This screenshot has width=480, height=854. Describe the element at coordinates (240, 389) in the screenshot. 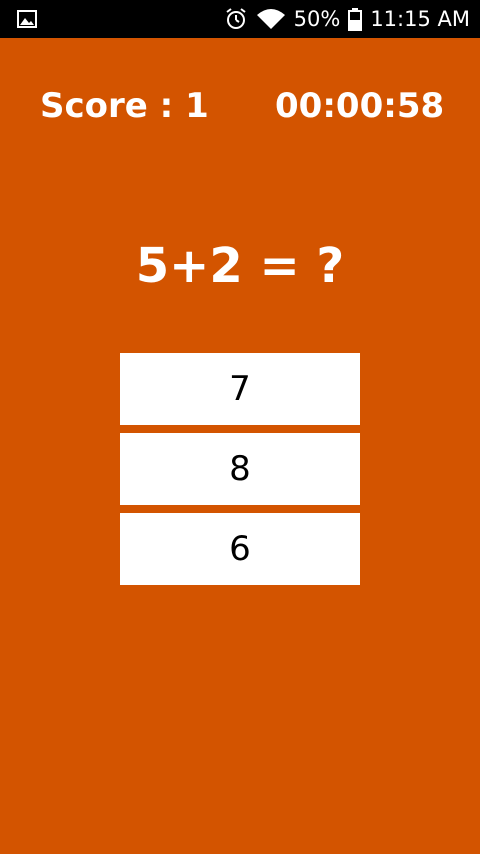

I see `answer-button-1: 7` at that location.